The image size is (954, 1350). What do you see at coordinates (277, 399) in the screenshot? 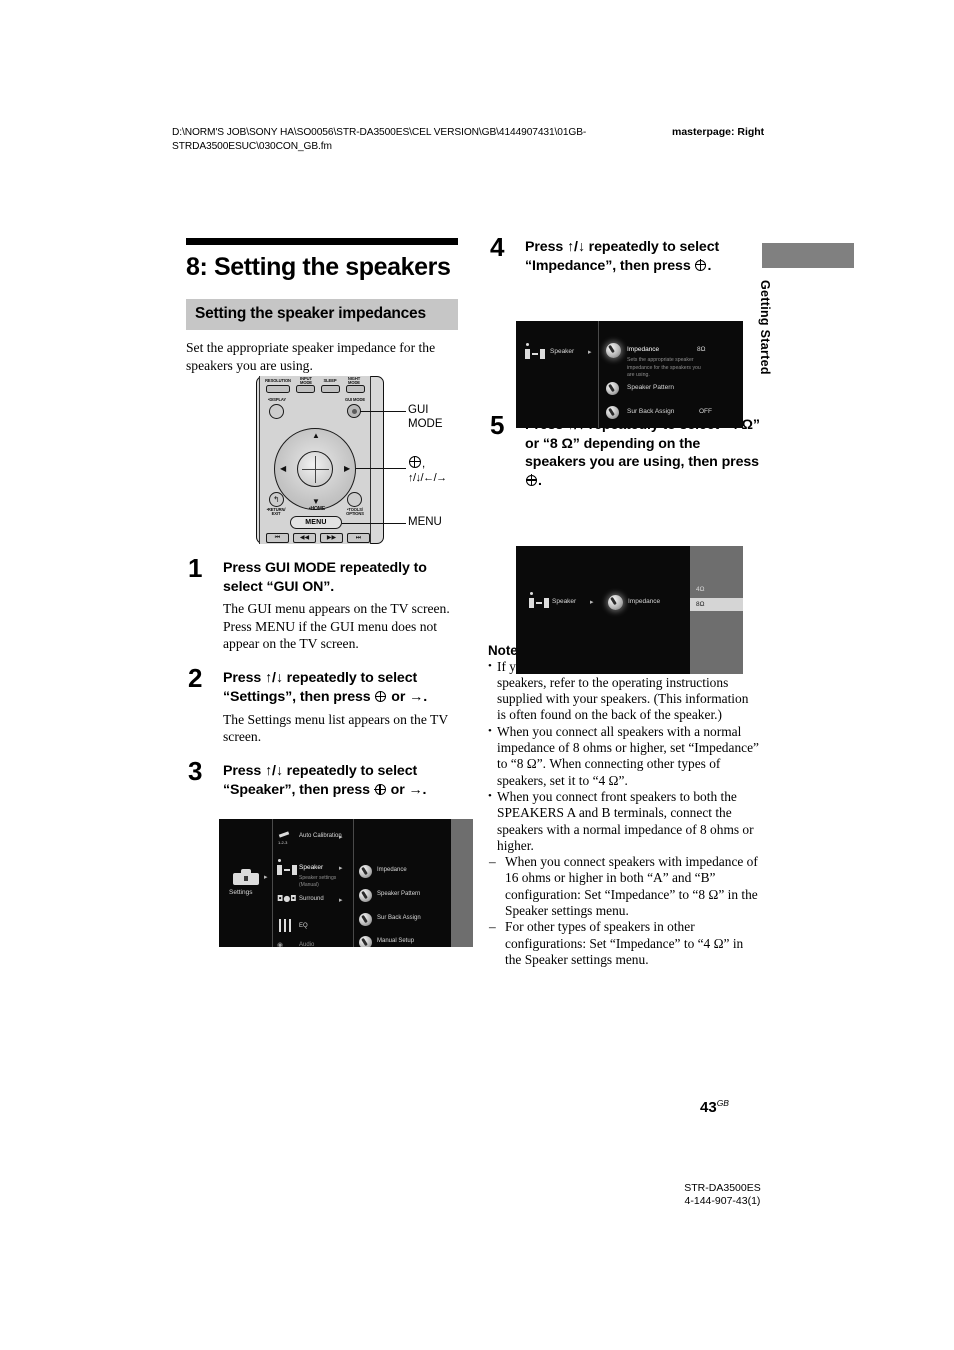
I see `remote-label-display: •DISPLAY` at bounding box center [277, 399].